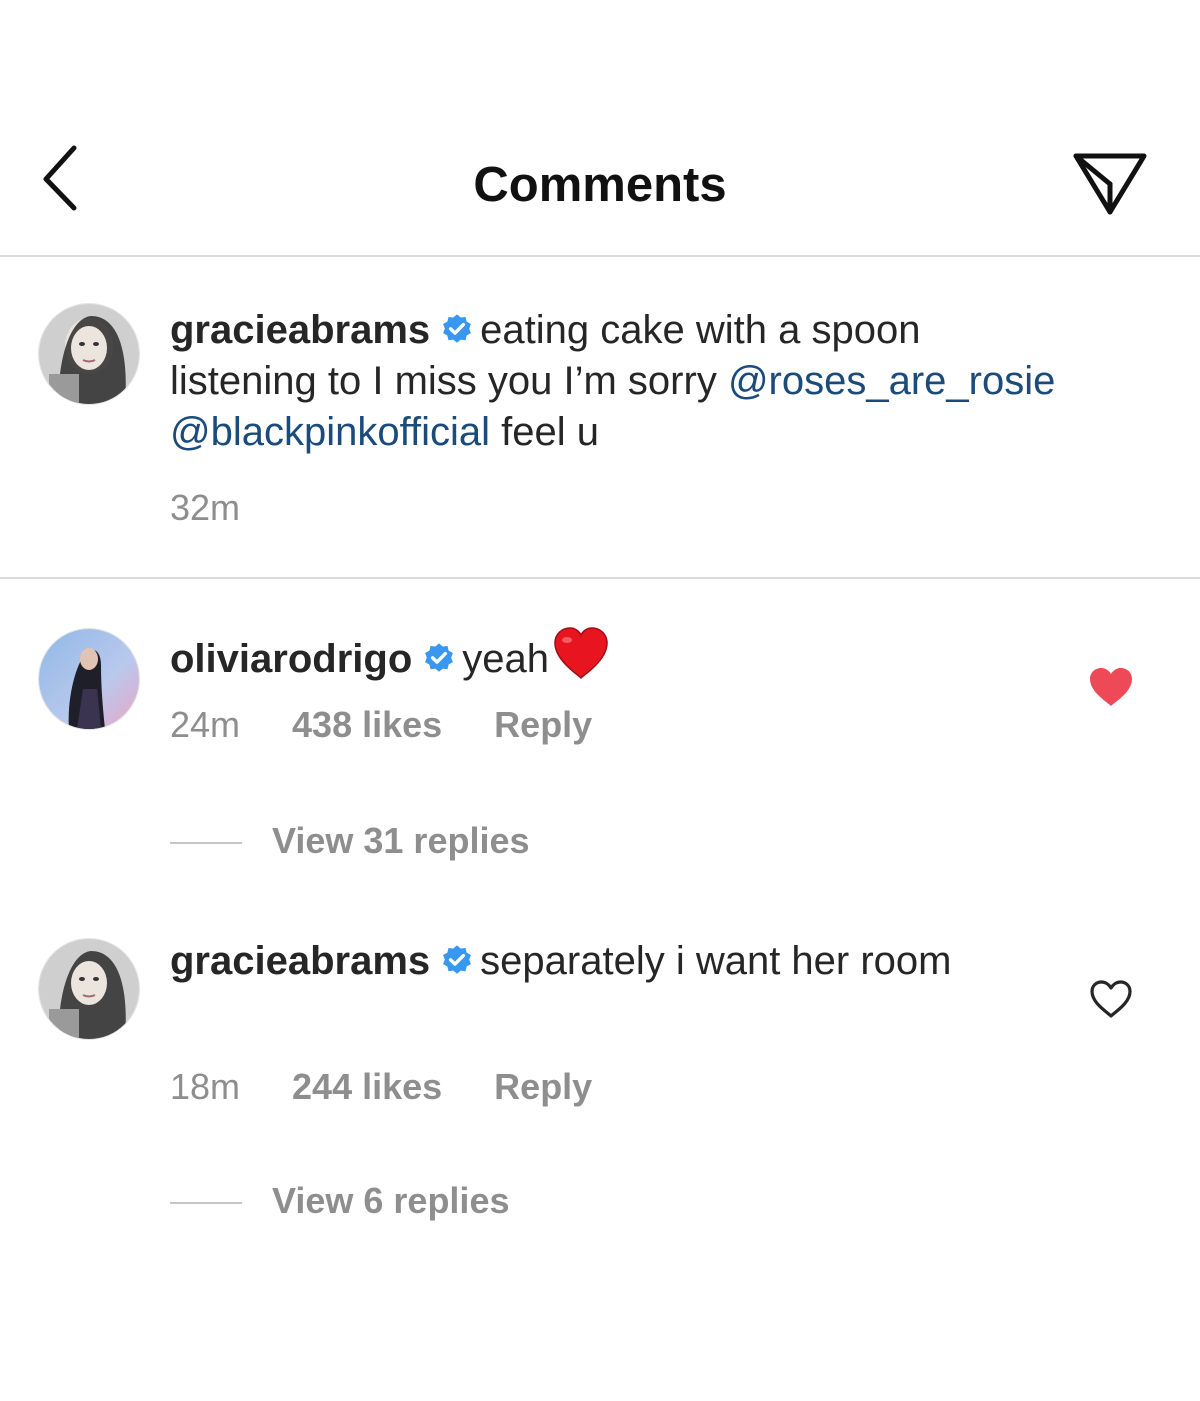 The height and width of the screenshot is (1401, 1200). I want to click on view-replies-button: View 6 replies, so click(339, 1205).